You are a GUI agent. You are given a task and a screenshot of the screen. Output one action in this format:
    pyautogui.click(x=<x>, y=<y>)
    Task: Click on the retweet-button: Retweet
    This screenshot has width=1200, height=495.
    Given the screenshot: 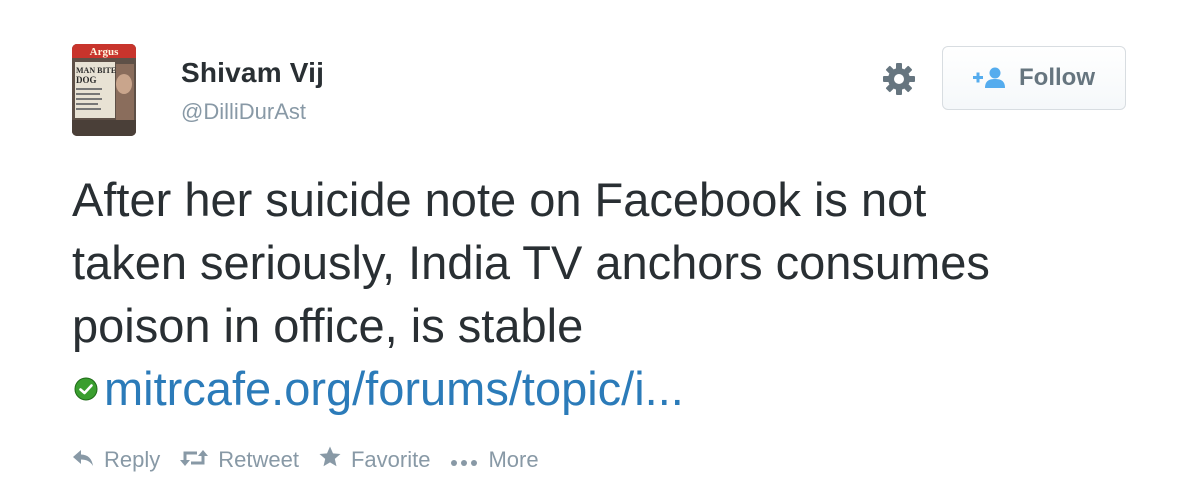 What is the action you would take?
    pyautogui.click(x=239, y=460)
    